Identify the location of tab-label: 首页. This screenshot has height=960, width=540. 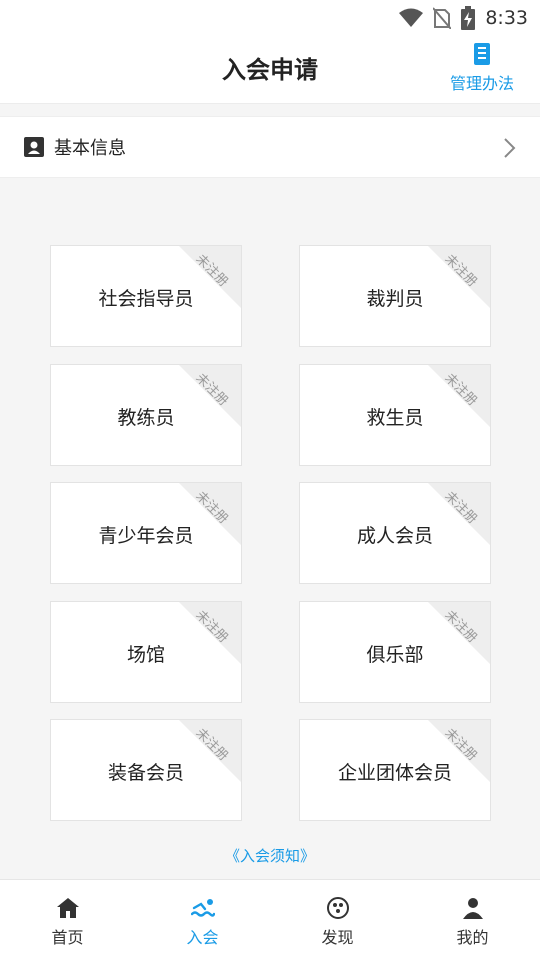
(67, 937).